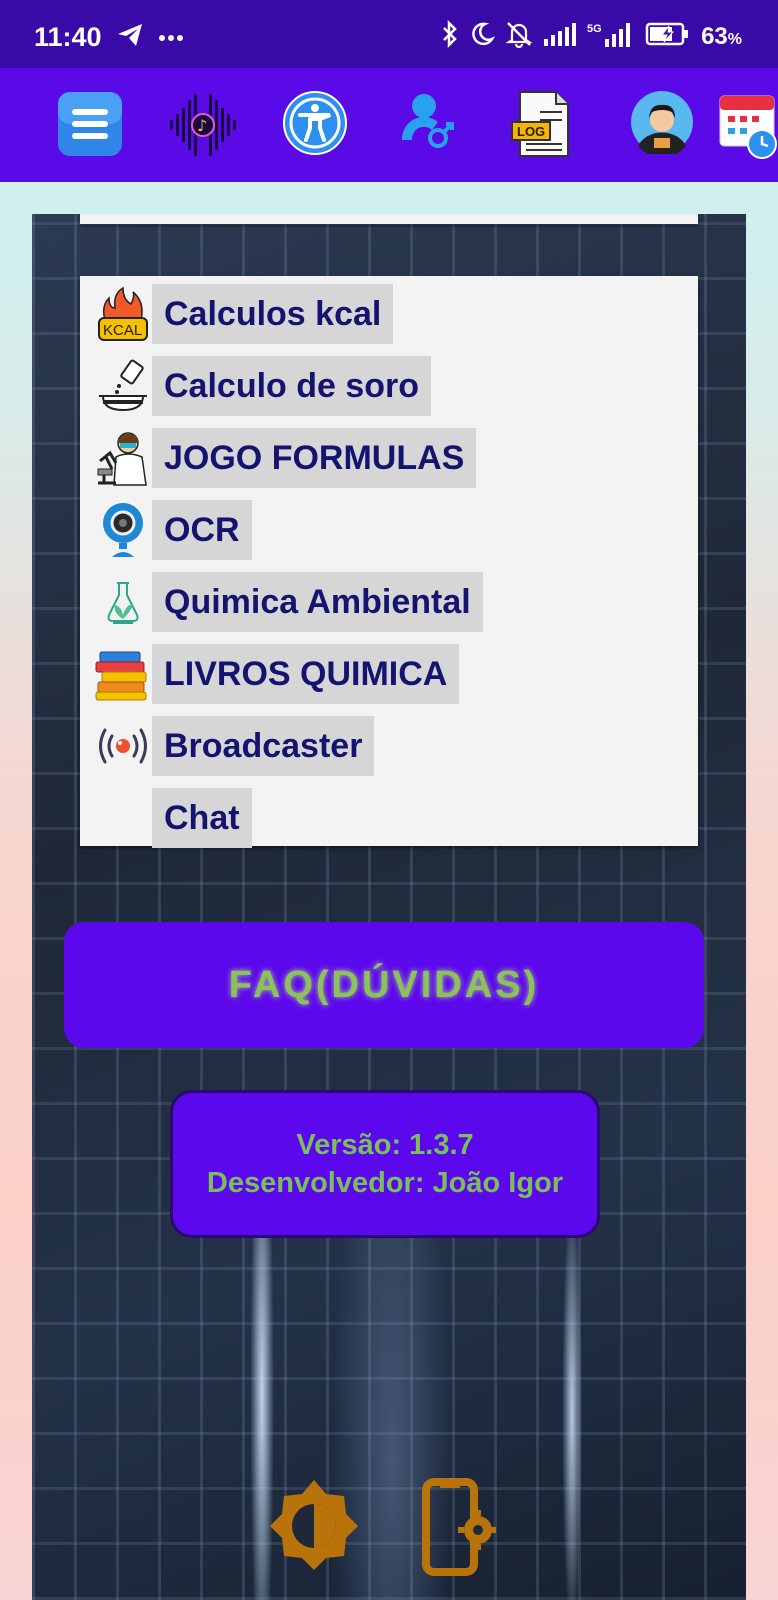 Image resolution: width=778 pixels, height=1600 pixels. What do you see at coordinates (123, 746) in the screenshot?
I see `broadcast-icon` at bounding box center [123, 746].